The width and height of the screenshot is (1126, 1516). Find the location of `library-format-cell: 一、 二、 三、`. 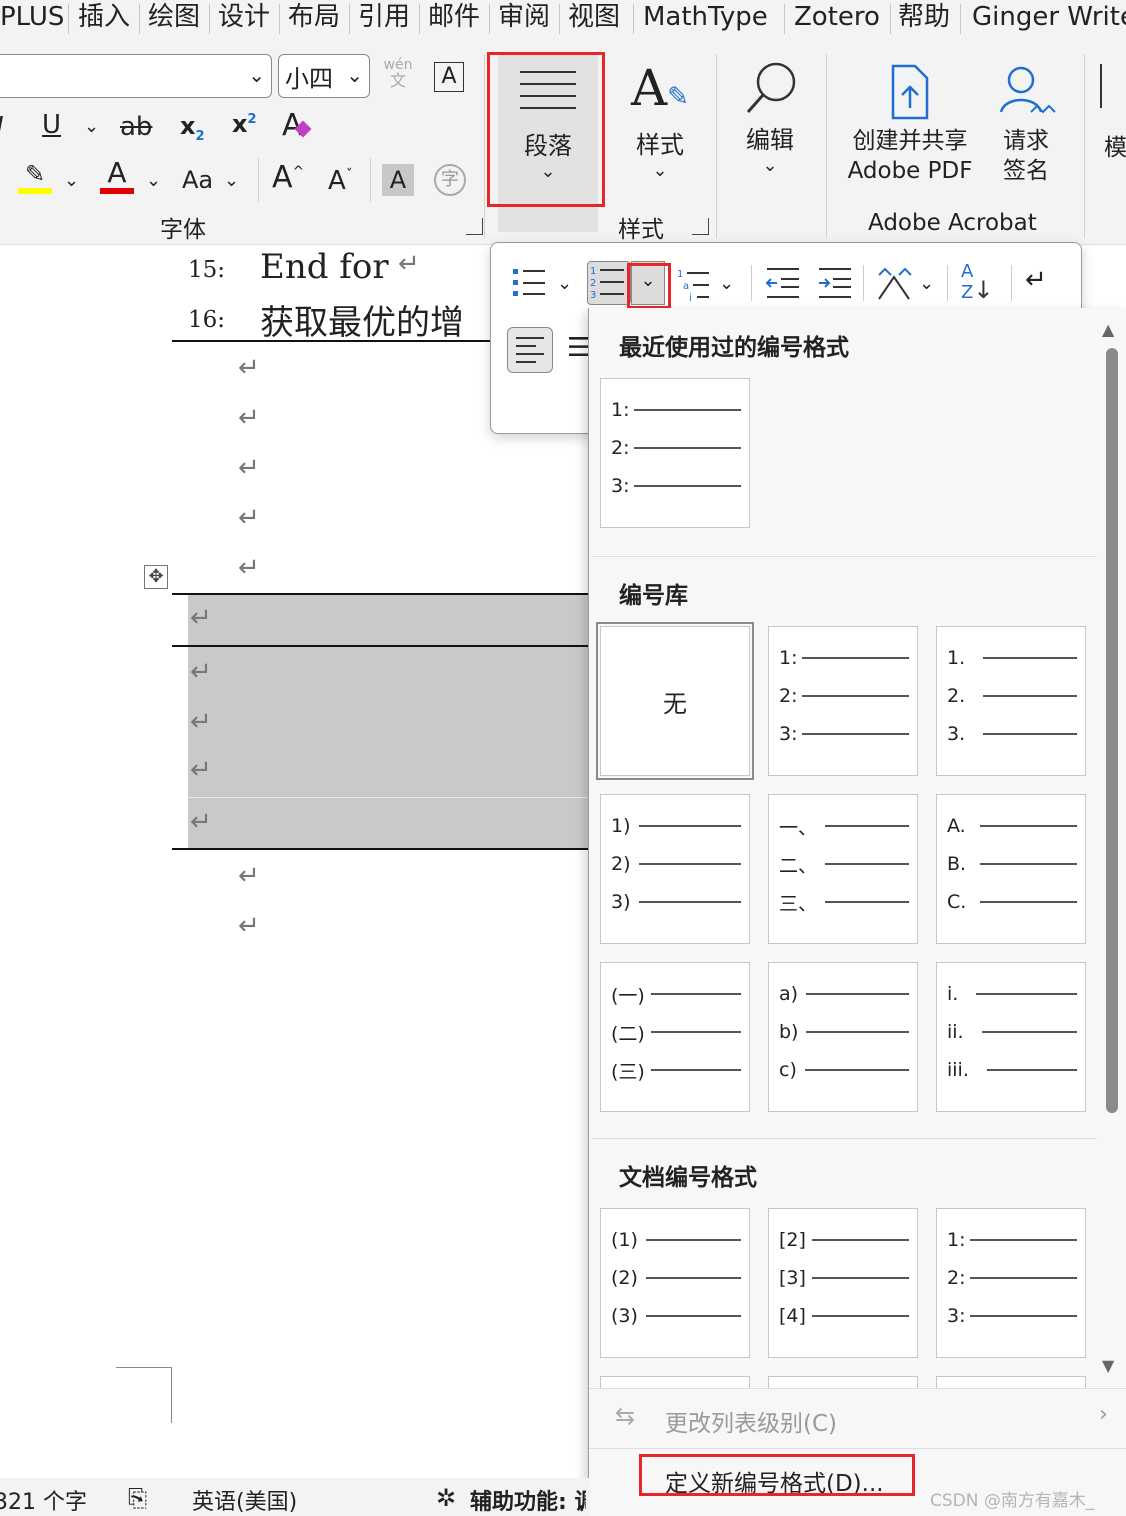

library-format-cell: 一、 二、 三、 is located at coordinates (843, 869).